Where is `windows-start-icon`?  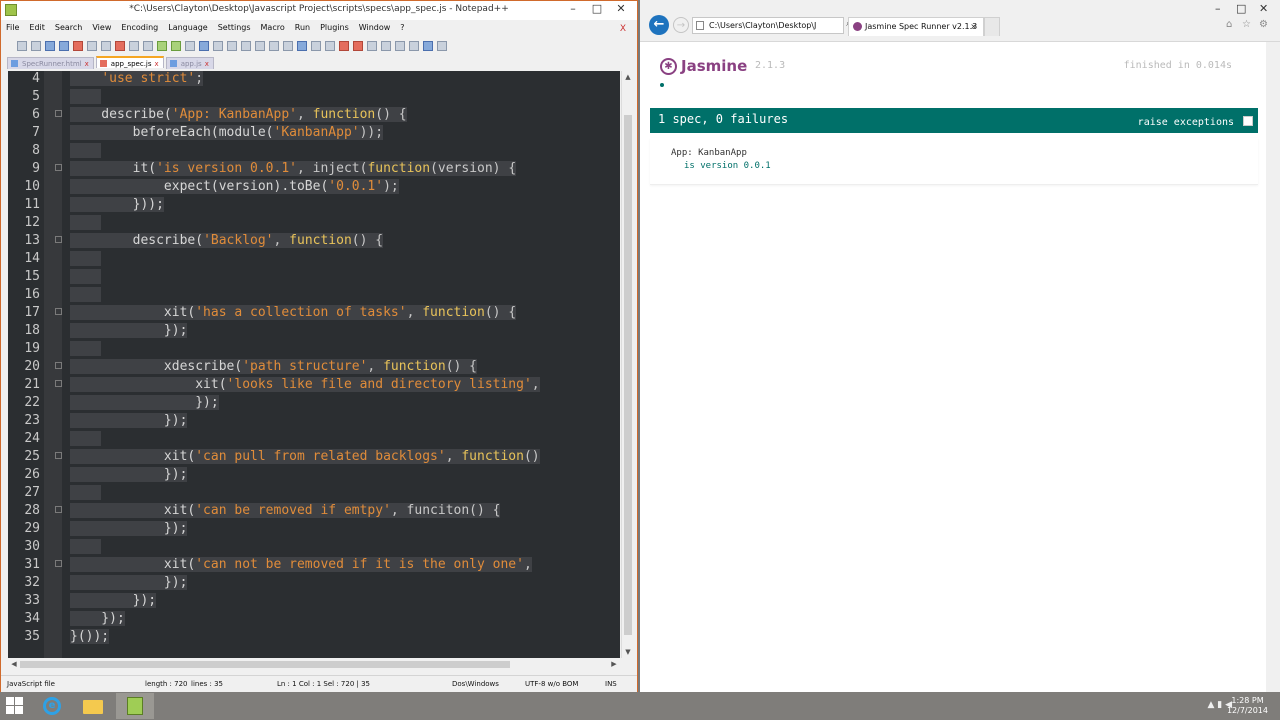 windows-start-icon is located at coordinates (15, 706).